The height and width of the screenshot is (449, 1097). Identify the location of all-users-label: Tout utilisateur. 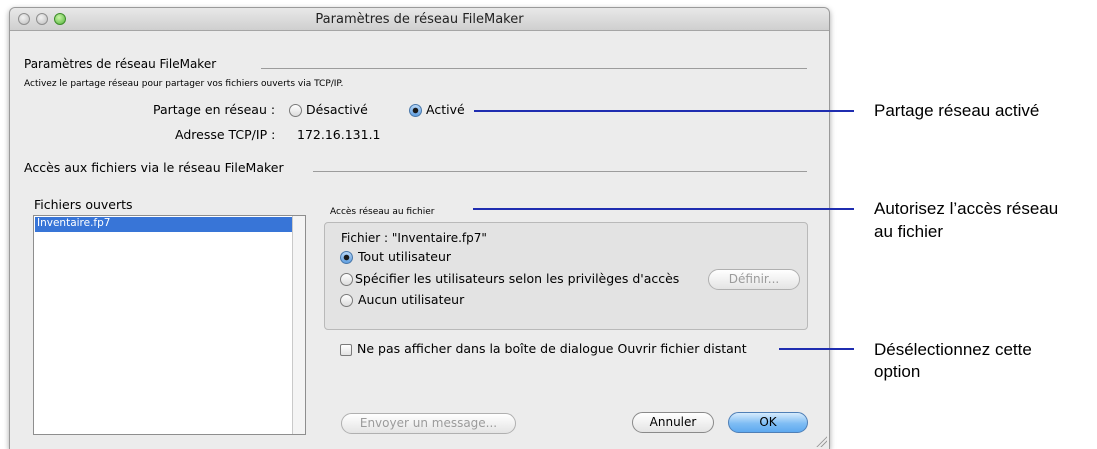
(404, 256).